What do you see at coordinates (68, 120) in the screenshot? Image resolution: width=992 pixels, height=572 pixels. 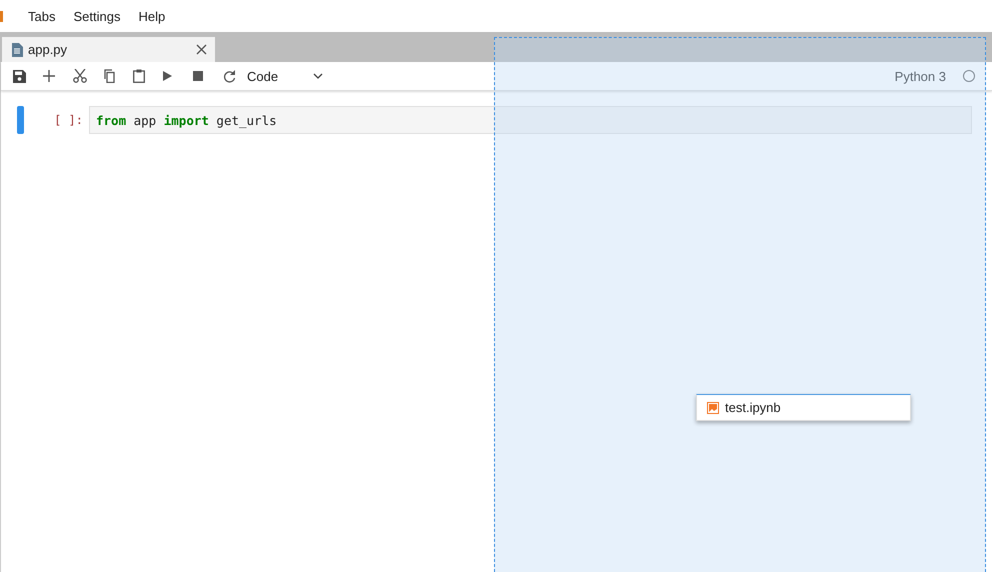 I see `cell-prompt: [ ]:` at bounding box center [68, 120].